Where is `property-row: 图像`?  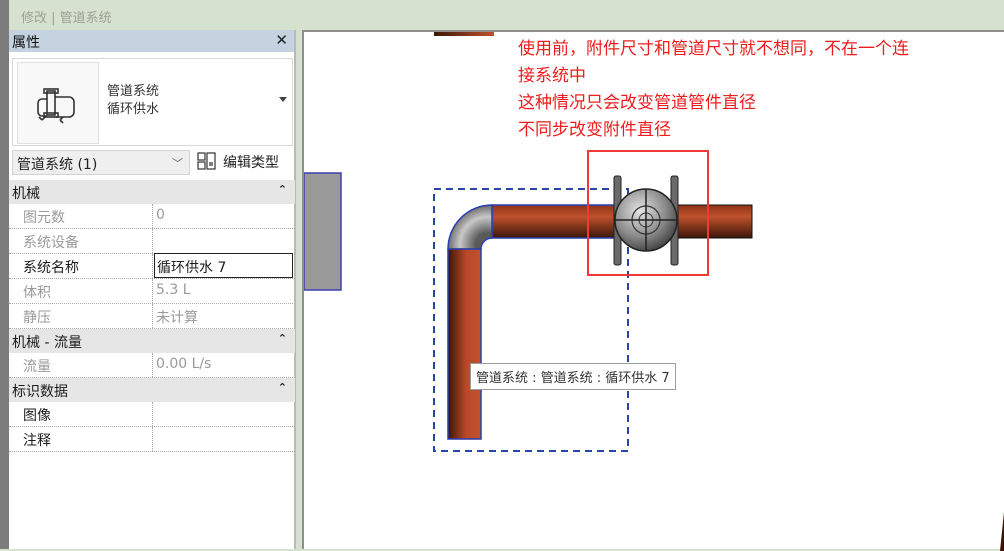 property-row: 图像 is located at coordinates (152, 414).